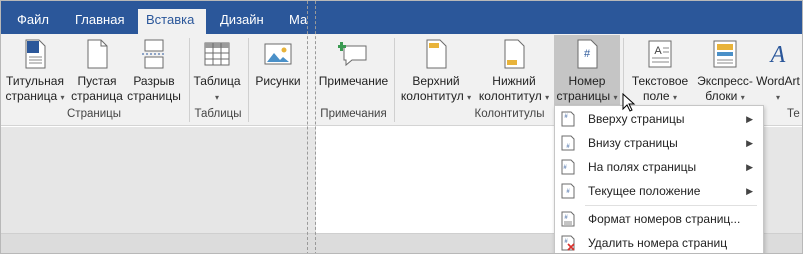 The height and width of the screenshot is (254, 803). I want to click on text-box-label-2: поле, so click(656, 96).